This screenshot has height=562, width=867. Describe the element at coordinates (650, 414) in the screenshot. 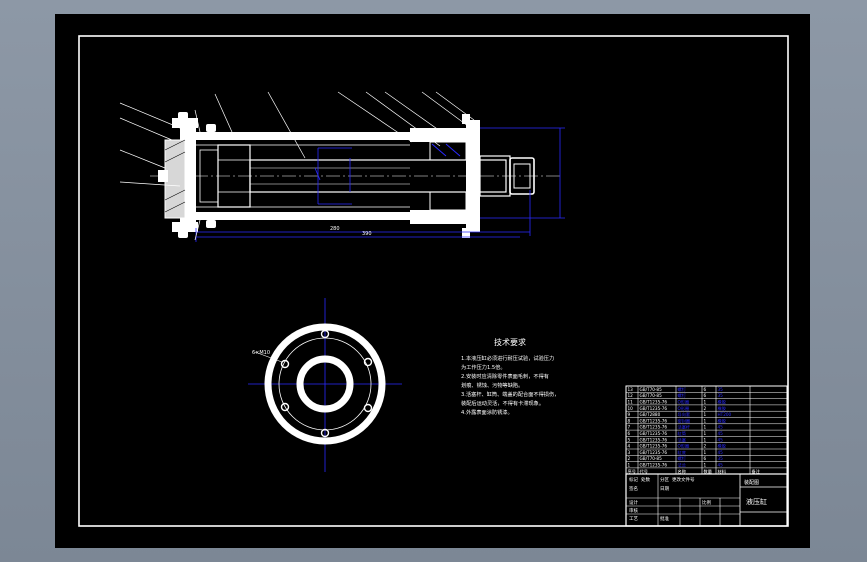

I see `parts-cell: GB/T2880` at that location.